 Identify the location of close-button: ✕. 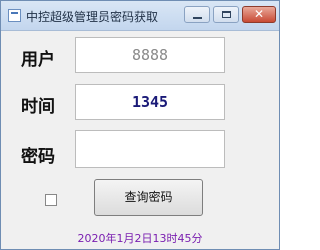
(259, 14).